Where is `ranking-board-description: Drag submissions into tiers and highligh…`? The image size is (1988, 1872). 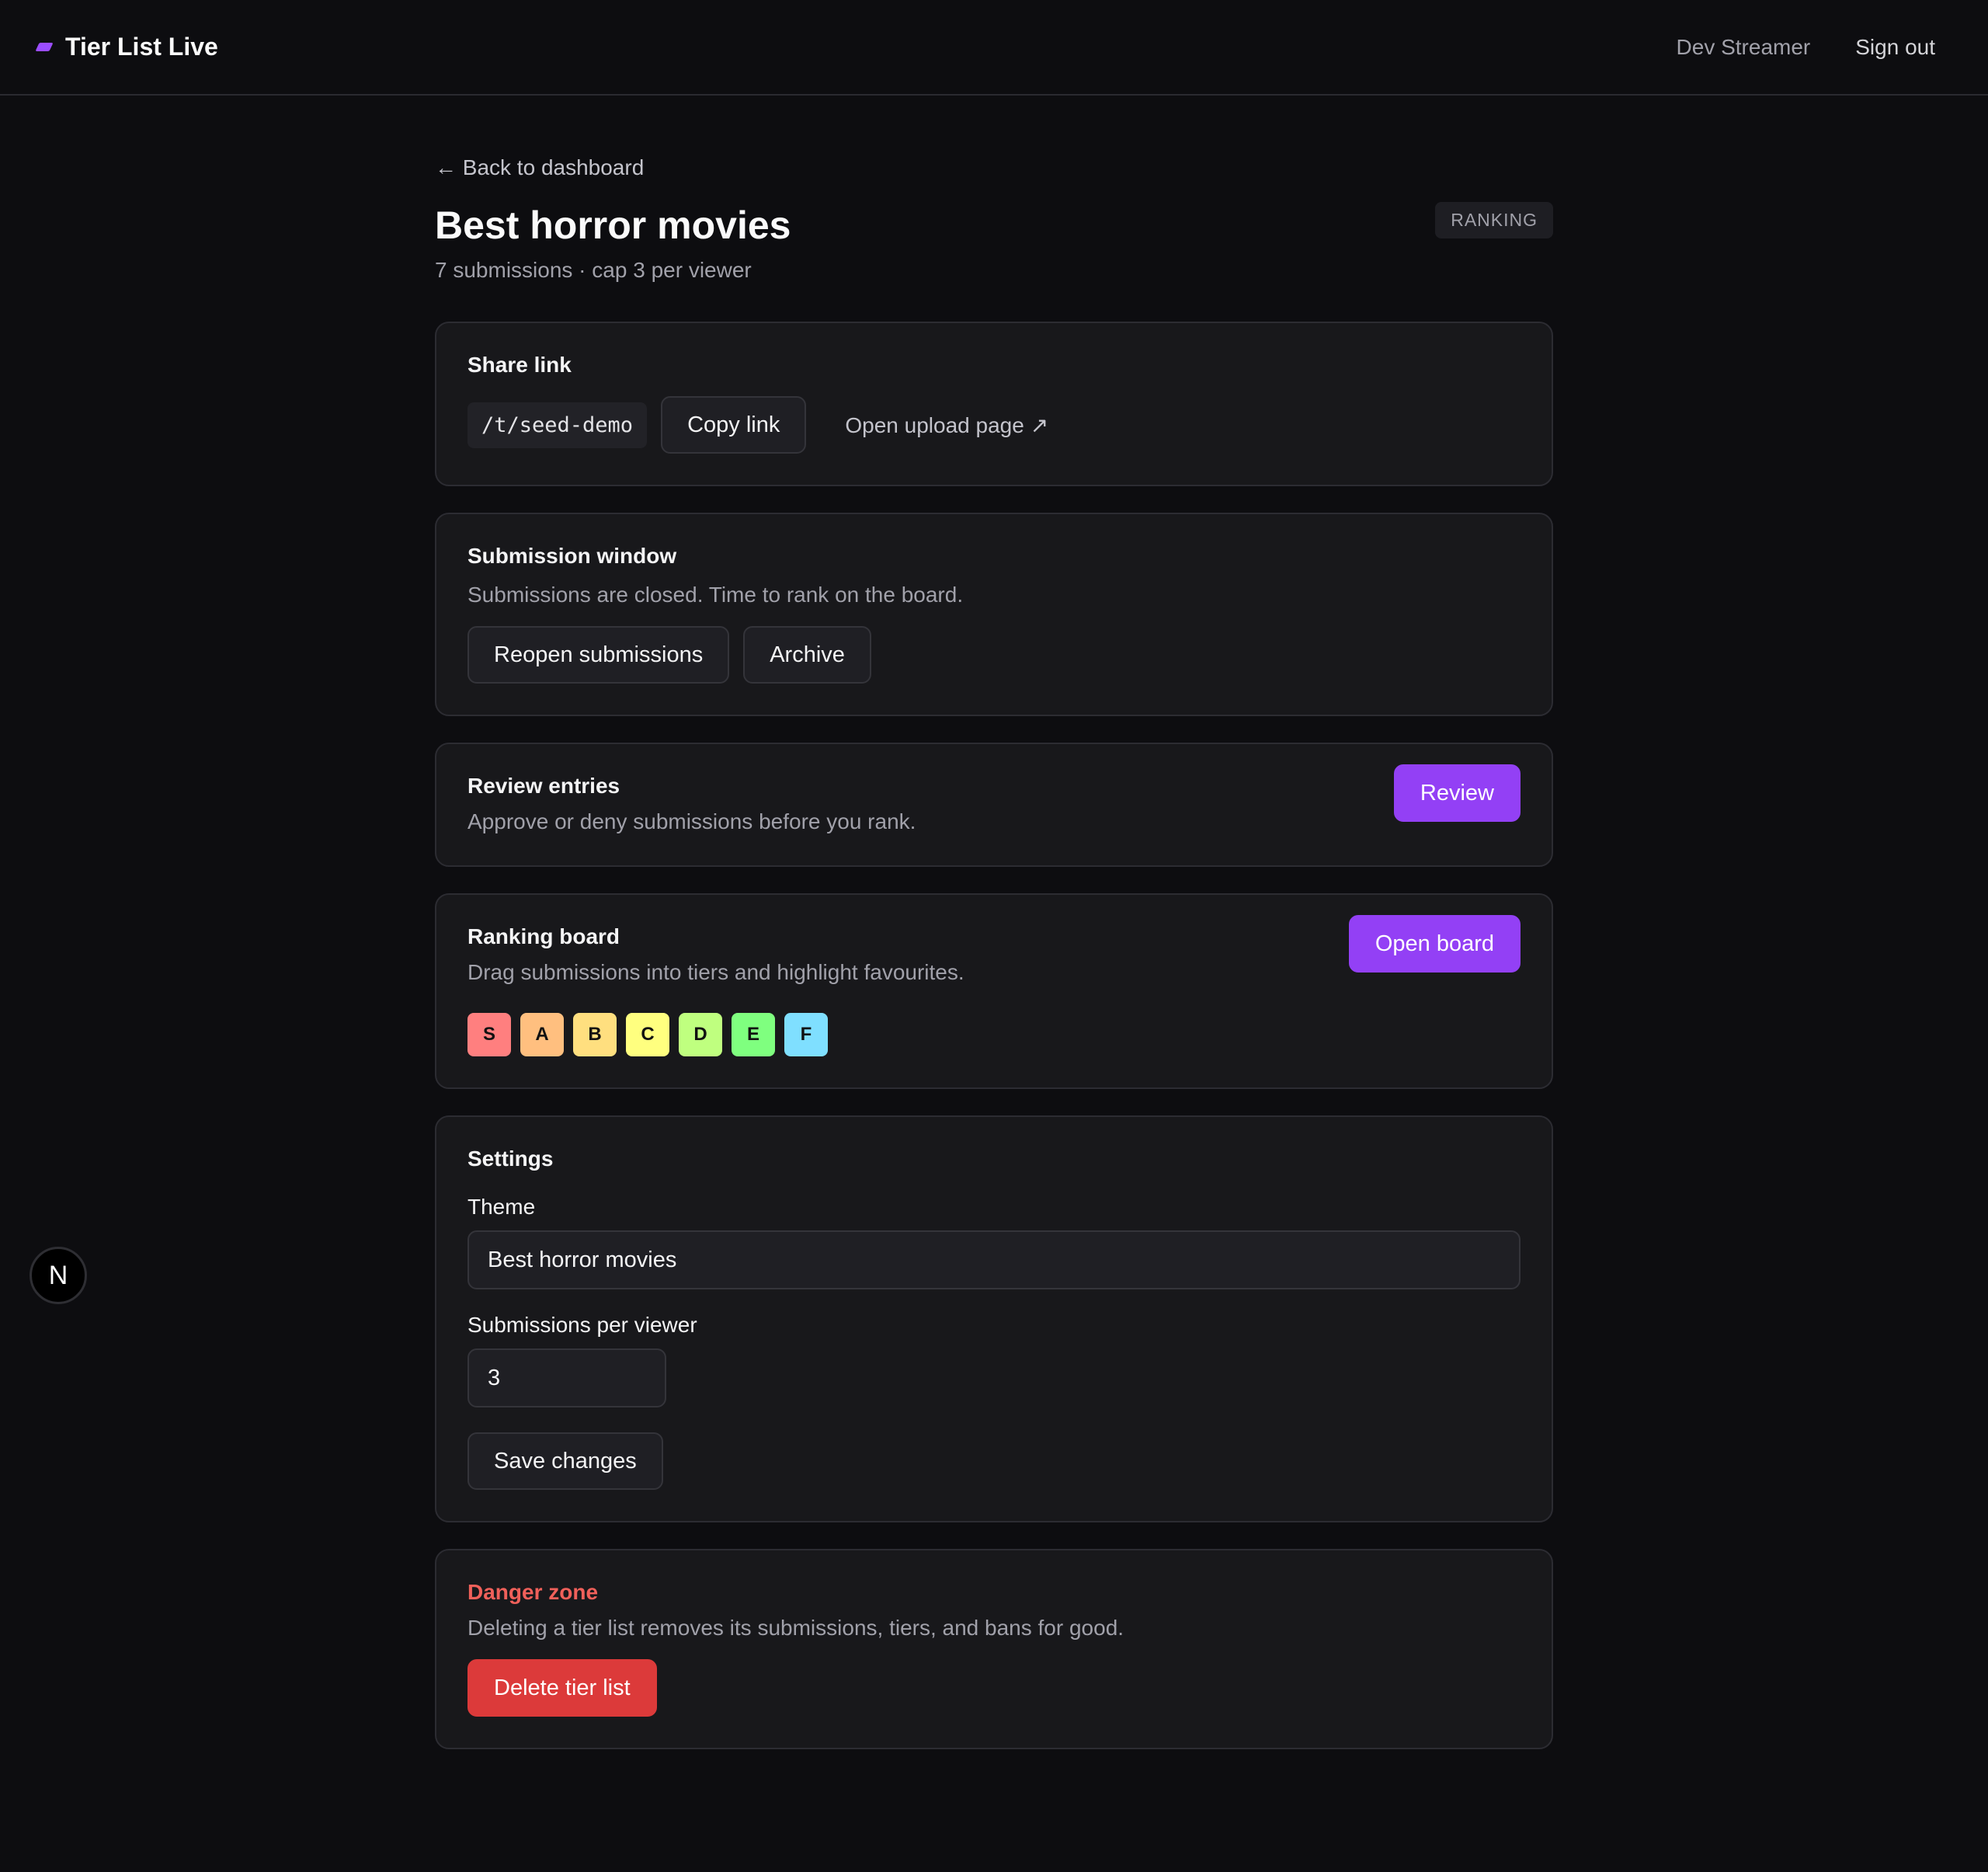
ranking-board-description: Drag submissions into tiers and highligh… is located at coordinates (715, 972).